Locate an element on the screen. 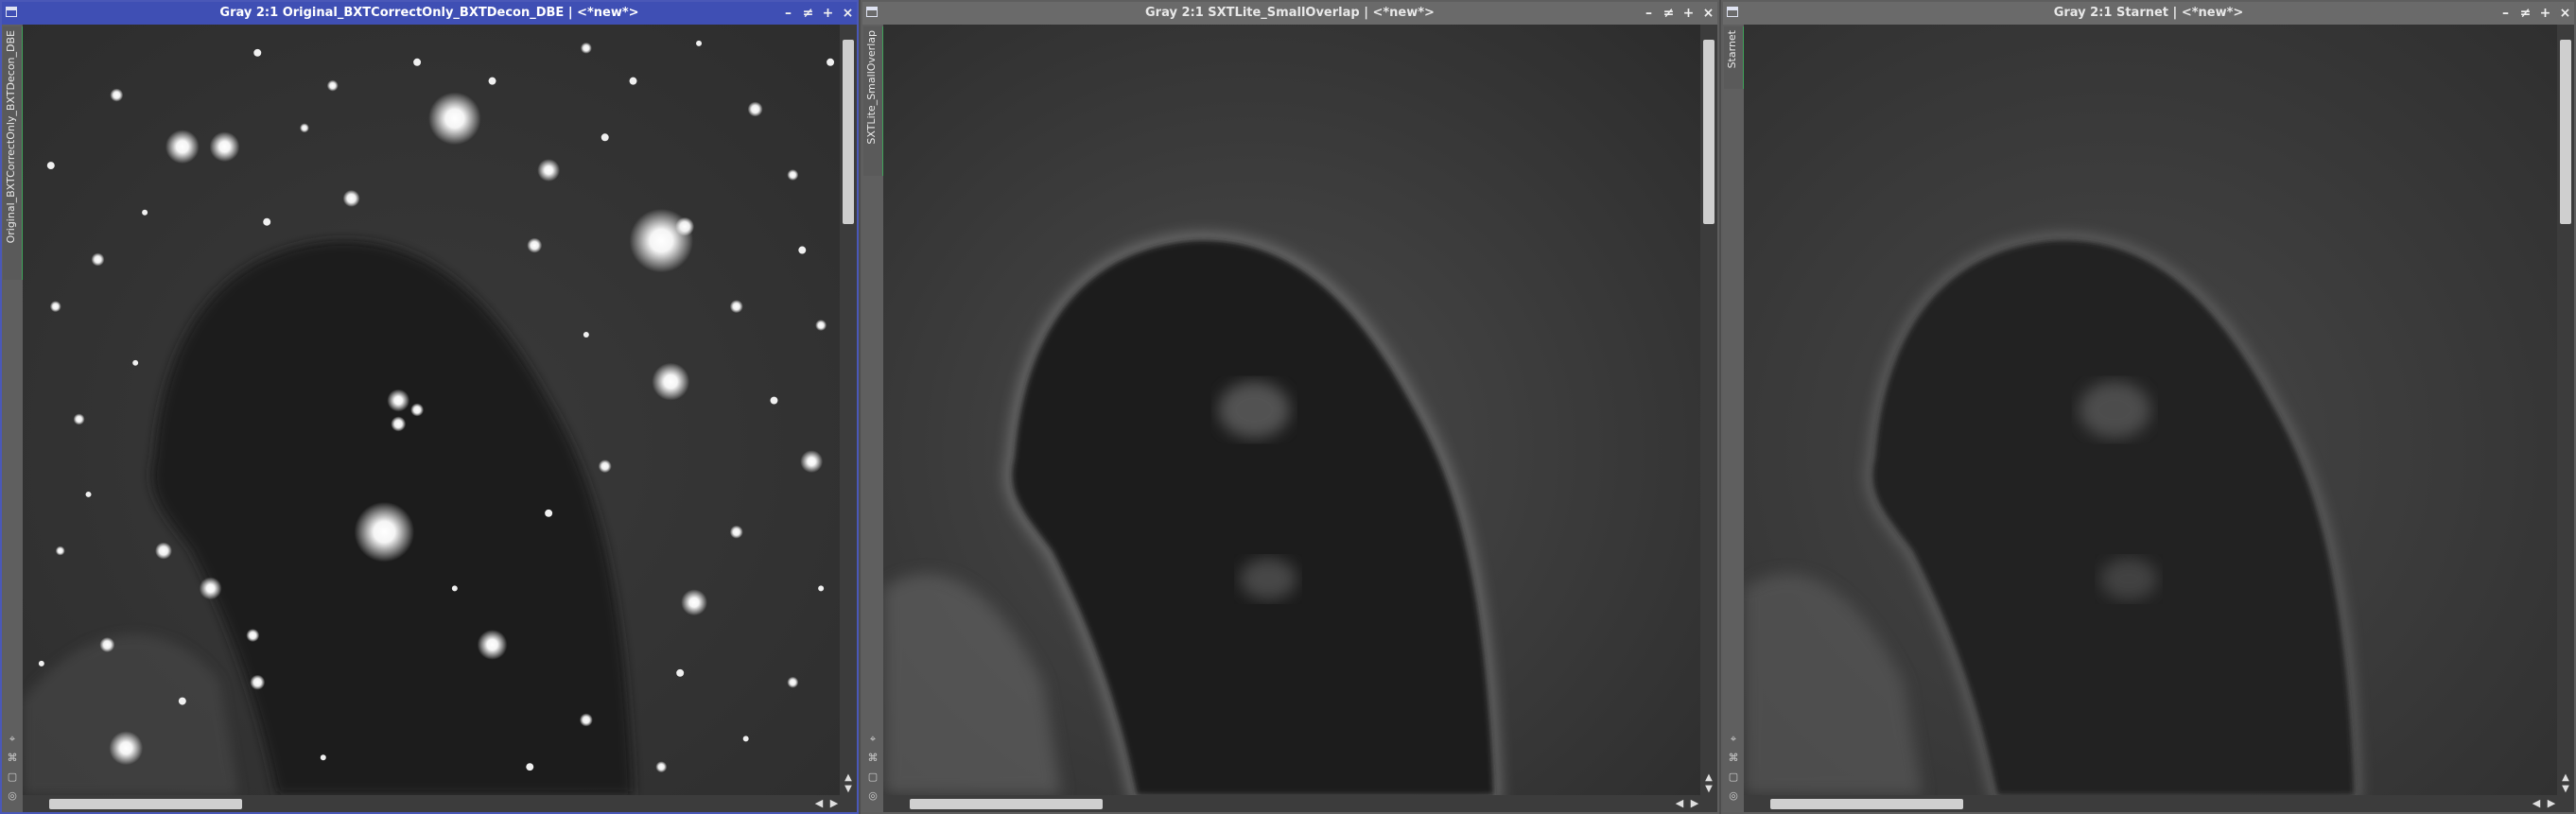  view-sidebar: Starnet ⌖ ⌘ ▢ ◎ is located at coordinates (1734, 418).